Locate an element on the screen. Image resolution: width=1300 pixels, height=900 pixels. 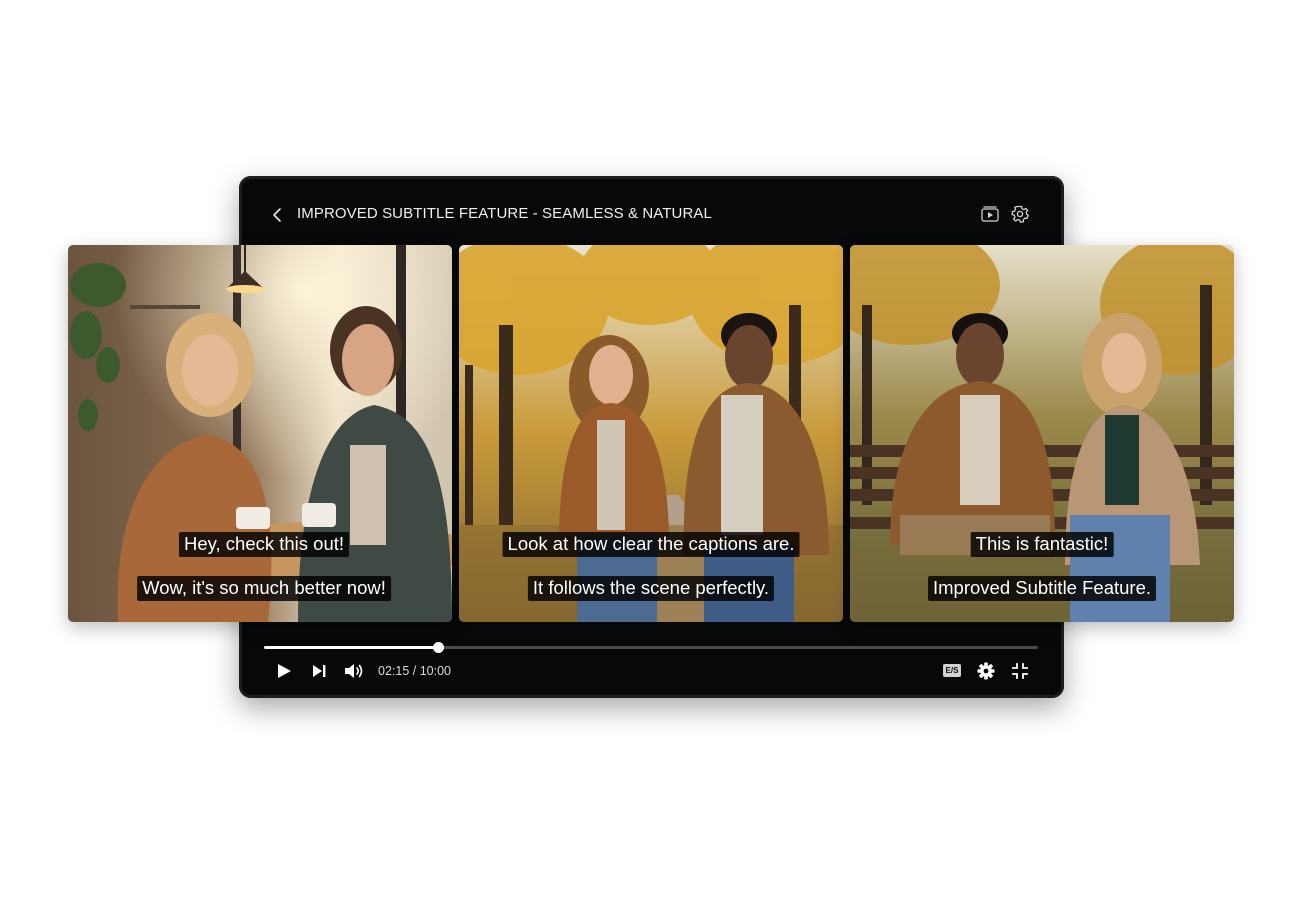
volume-icon is located at coordinates (354, 671).